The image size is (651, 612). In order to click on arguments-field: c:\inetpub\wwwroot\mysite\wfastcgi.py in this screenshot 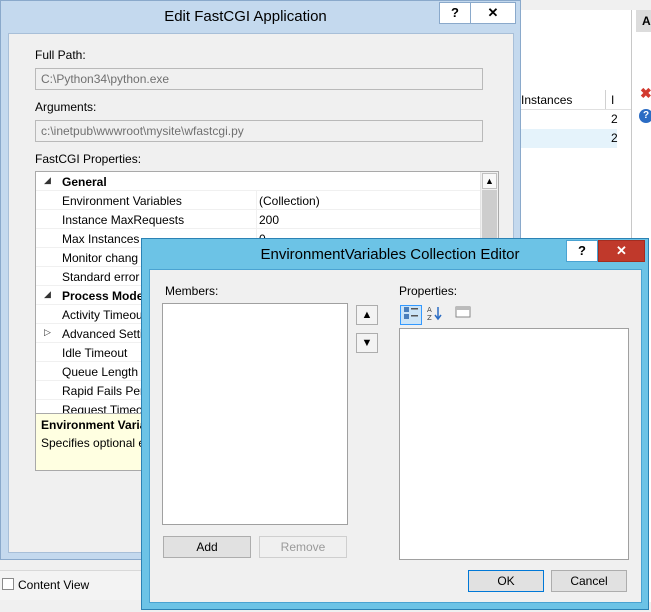, I will do `click(259, 131)`.